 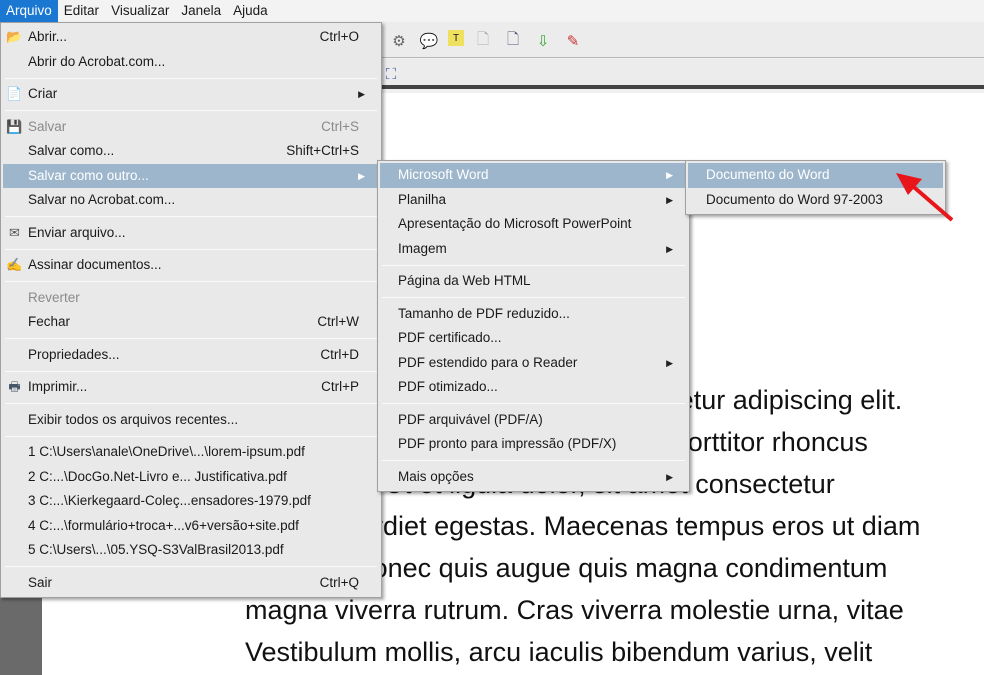 What do you see at coordinates (794, 199) in the screenshot?
I see `label: Documento do Word 97-2003` at bounding box center [794, 199].